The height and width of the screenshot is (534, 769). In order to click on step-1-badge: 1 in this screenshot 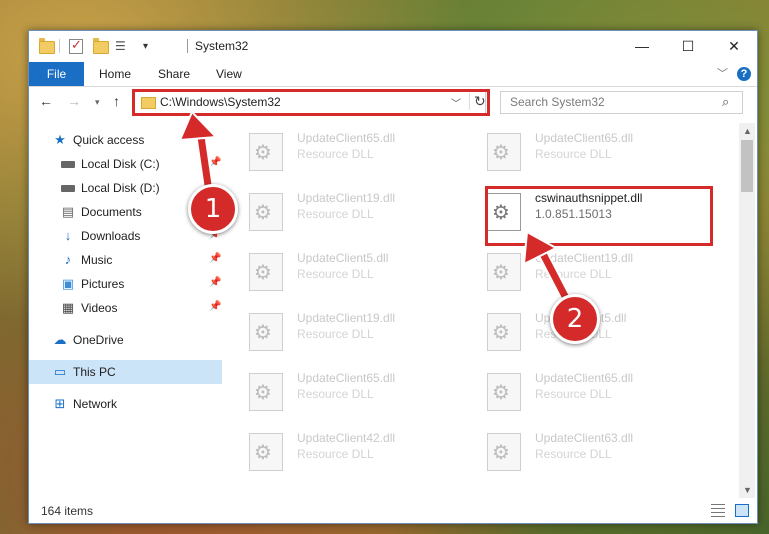, I will do `click(213, 209)`.